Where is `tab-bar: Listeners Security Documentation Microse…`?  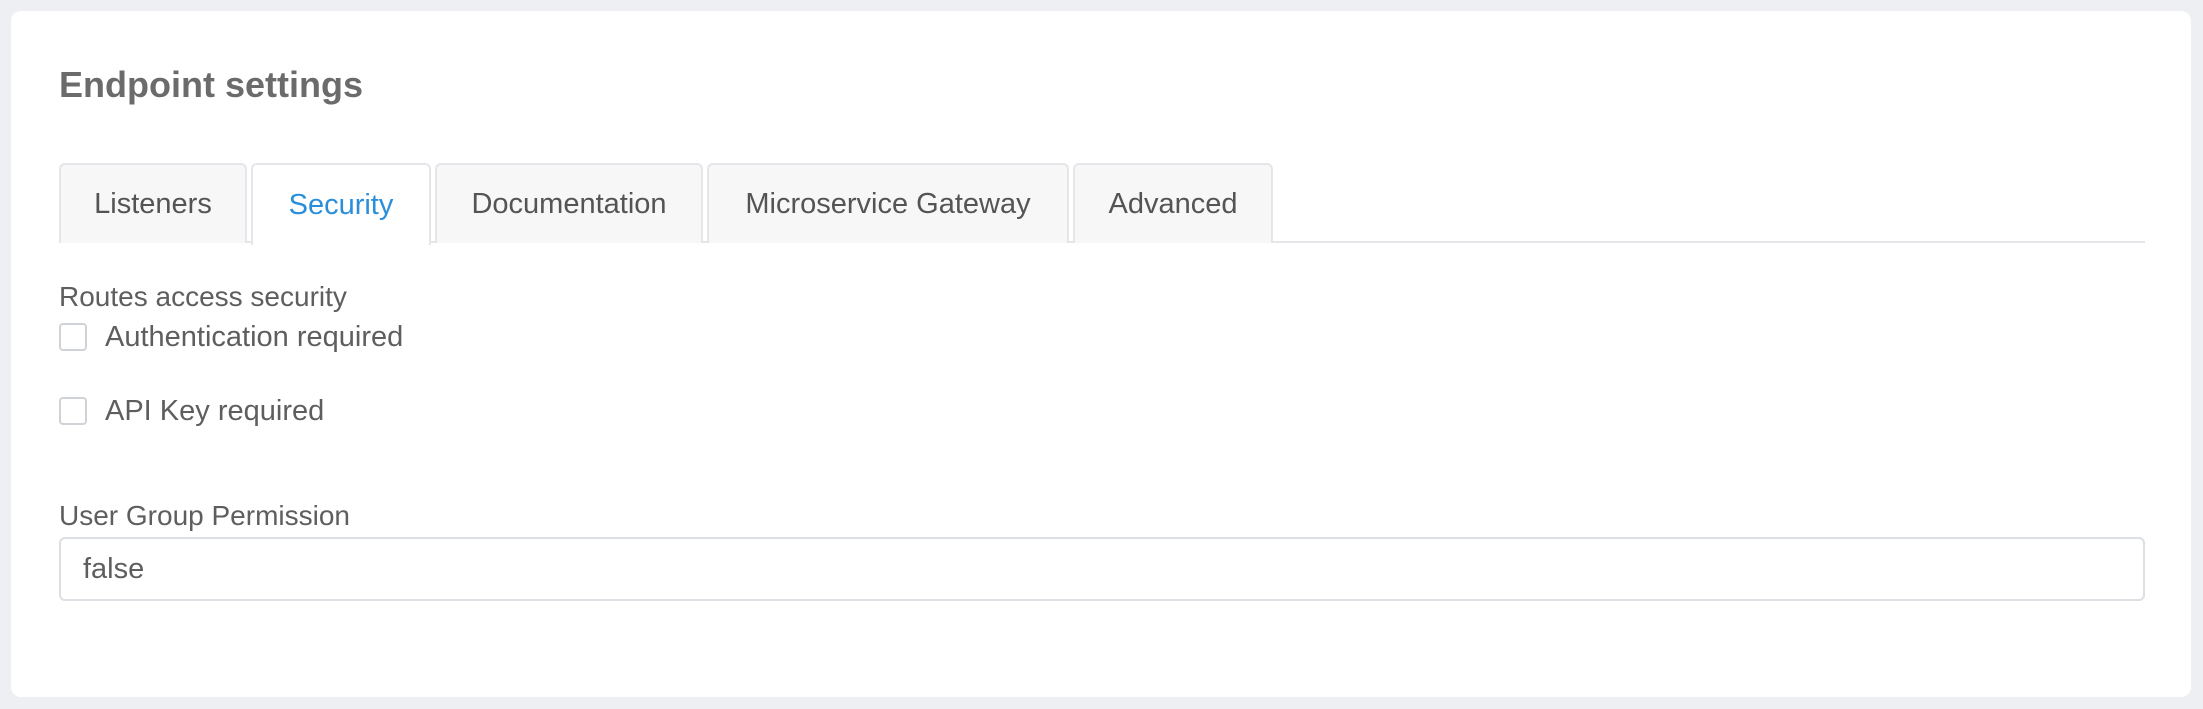 tab-bar: Listeners Security Documentation Microse… is located at coordinates (1102, 199).